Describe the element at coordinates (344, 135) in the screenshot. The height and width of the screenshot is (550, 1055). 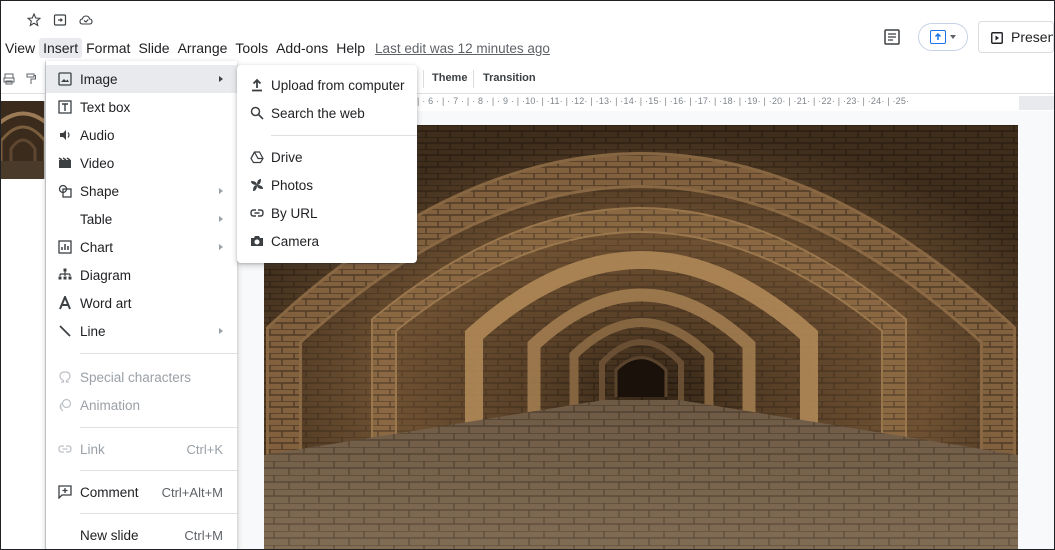
I see `submenu-separator` at that location.